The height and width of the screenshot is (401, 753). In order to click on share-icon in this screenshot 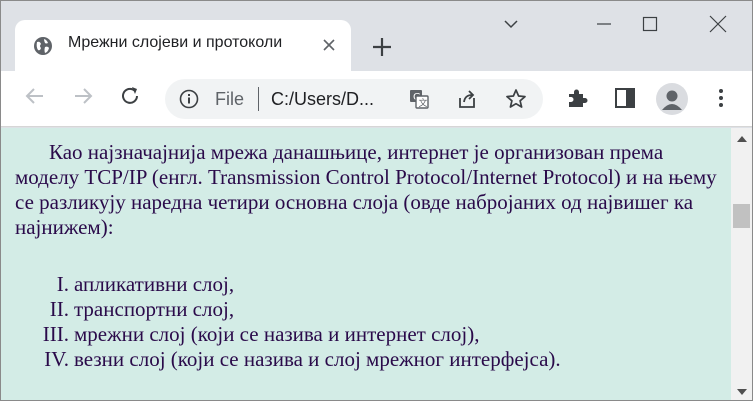, I will do `click(467, 99)`.